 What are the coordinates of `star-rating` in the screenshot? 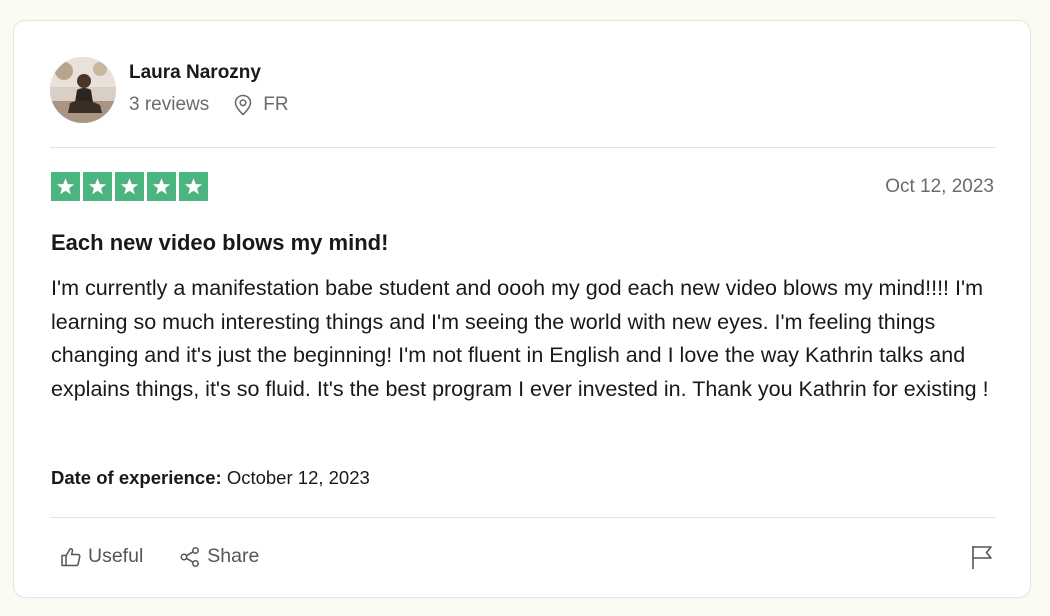 It's located at (129, 186).